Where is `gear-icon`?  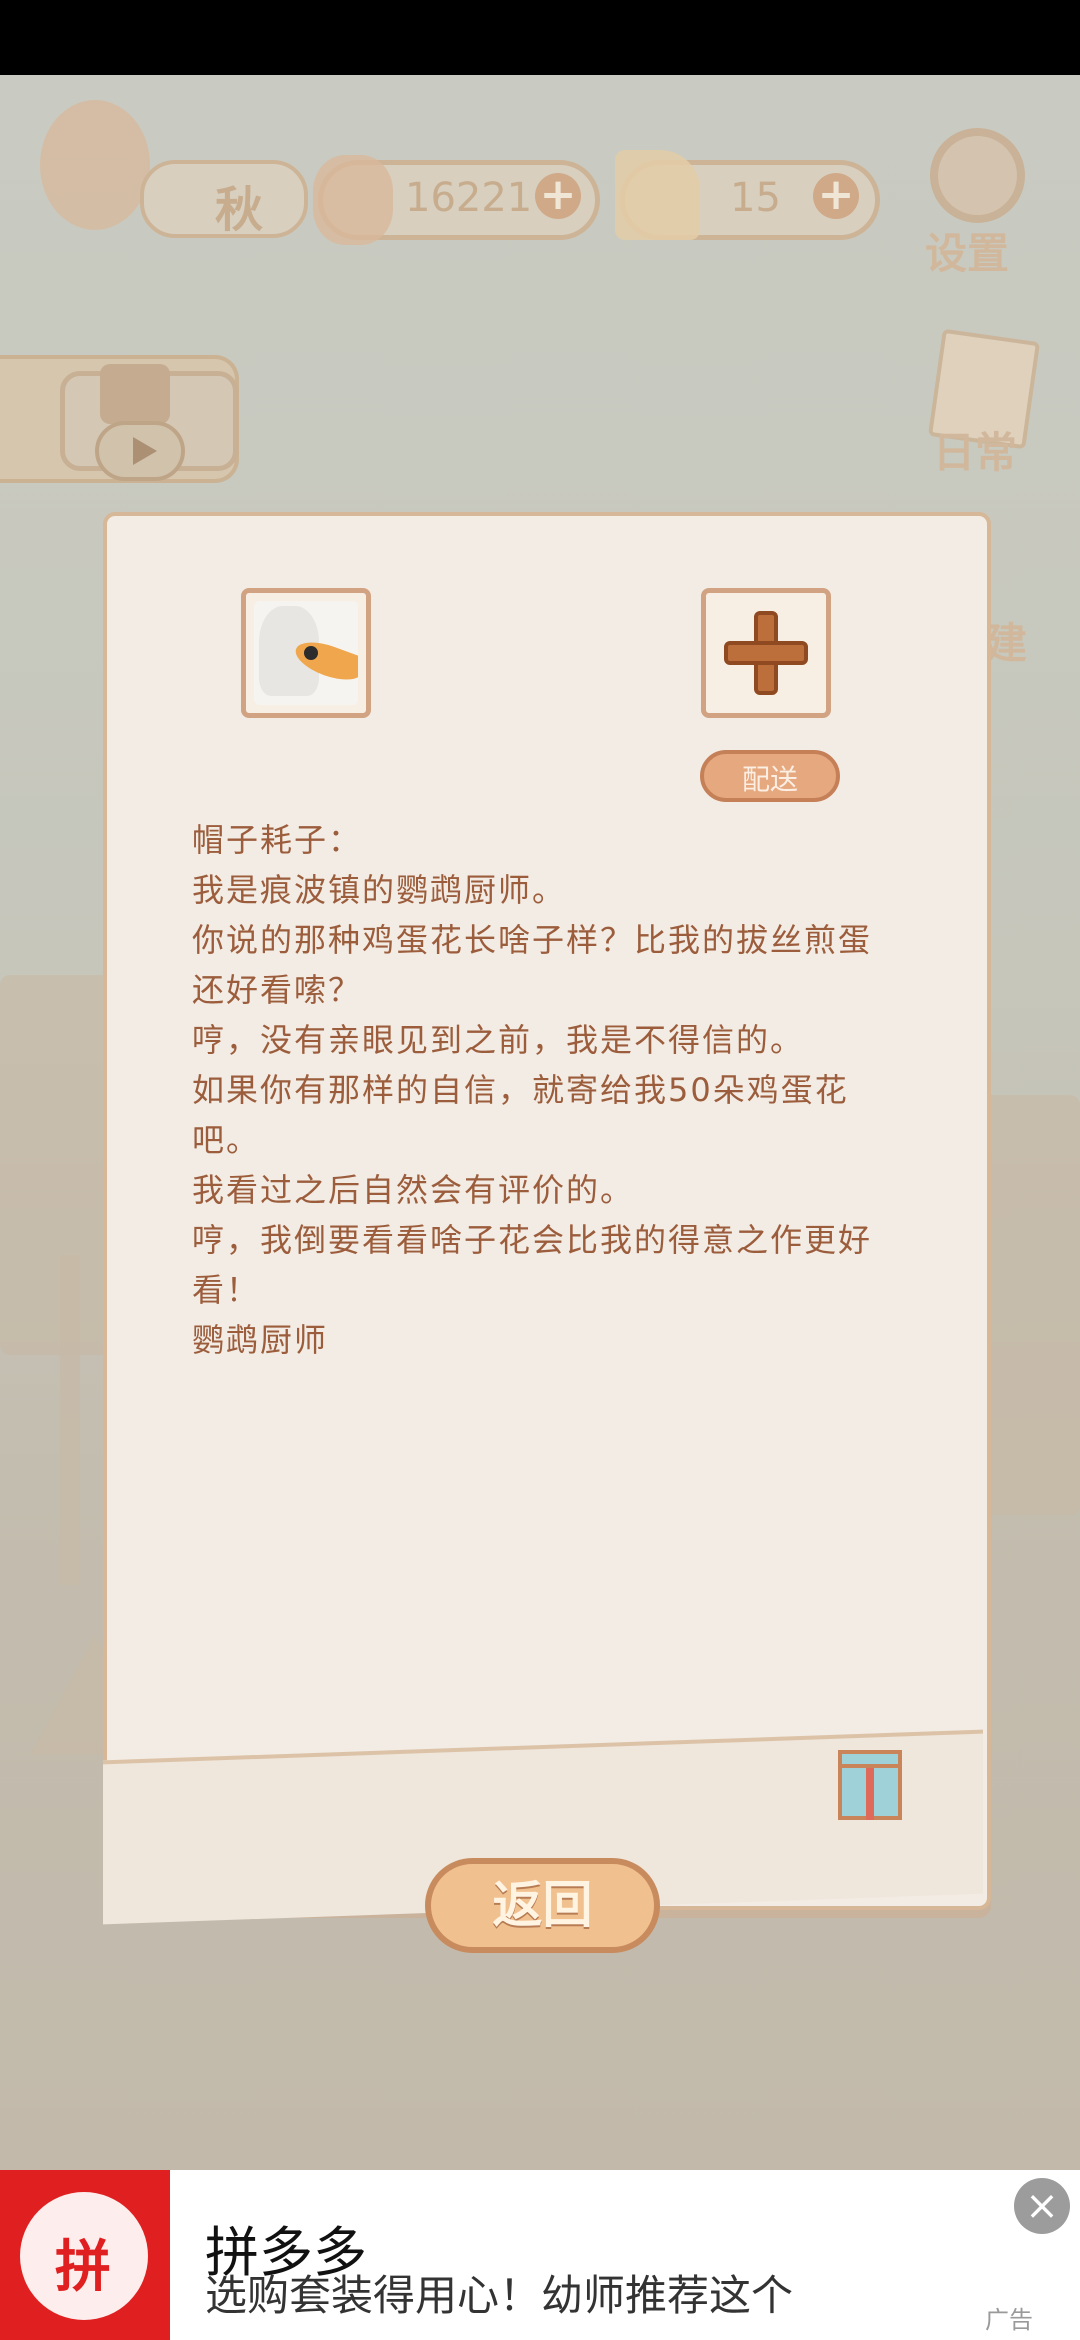
gear-icon is located at coordinates (977, 175).